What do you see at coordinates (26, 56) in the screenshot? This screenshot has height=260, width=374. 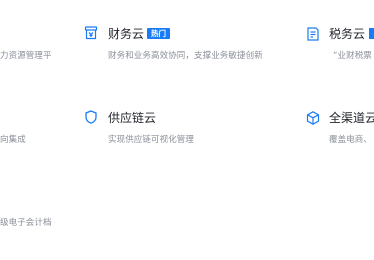 I see `left-row1-desc: 力资源管理平` at bounding box center [26, 56].